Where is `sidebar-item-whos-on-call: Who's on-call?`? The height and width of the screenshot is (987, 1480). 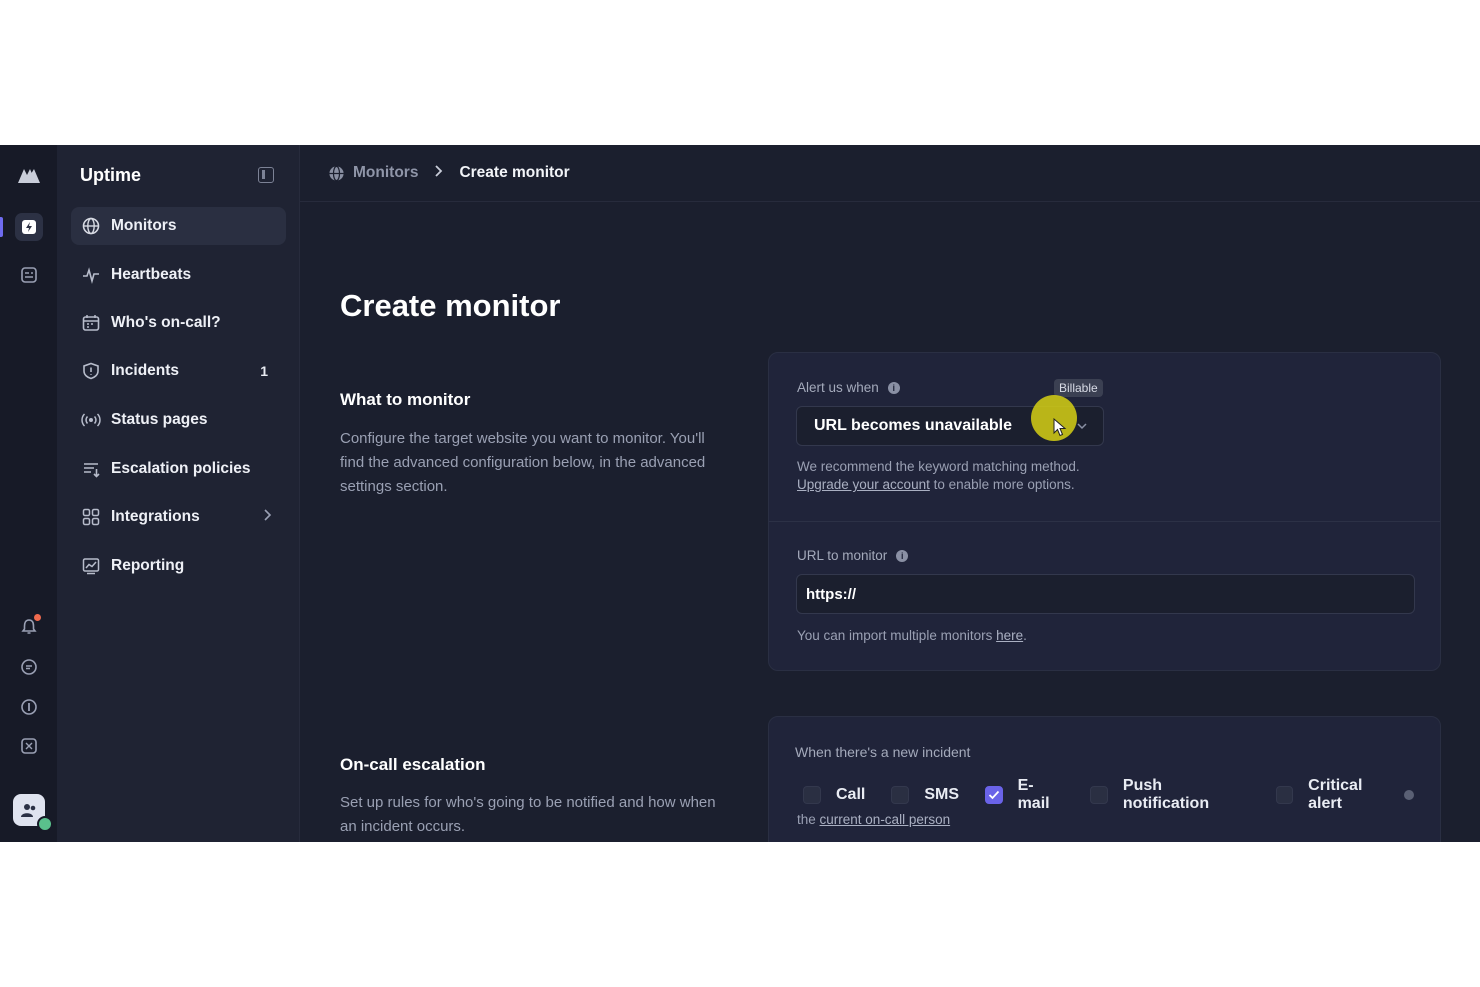 sidebar-item-whos-on-call: Who's on-call? is located at coordinates (178, 323).